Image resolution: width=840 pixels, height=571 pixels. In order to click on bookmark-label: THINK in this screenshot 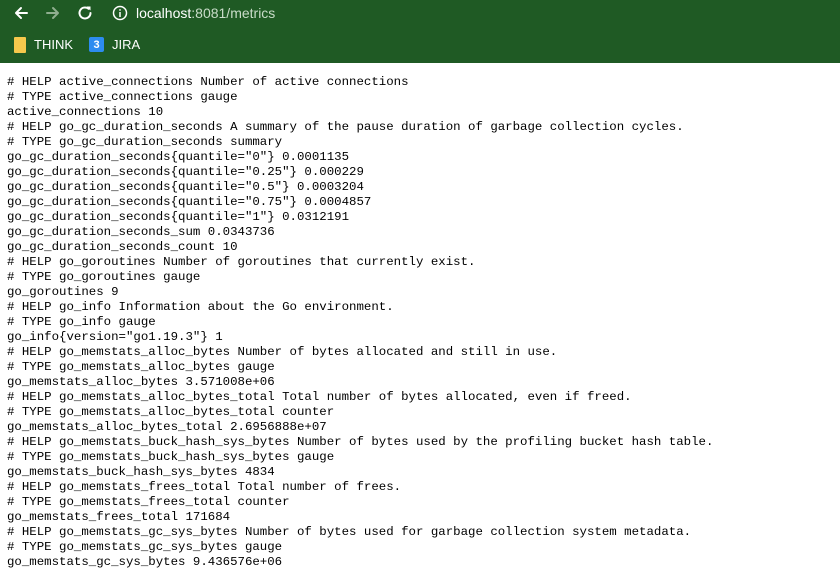, I will do `click(53, 44)`.